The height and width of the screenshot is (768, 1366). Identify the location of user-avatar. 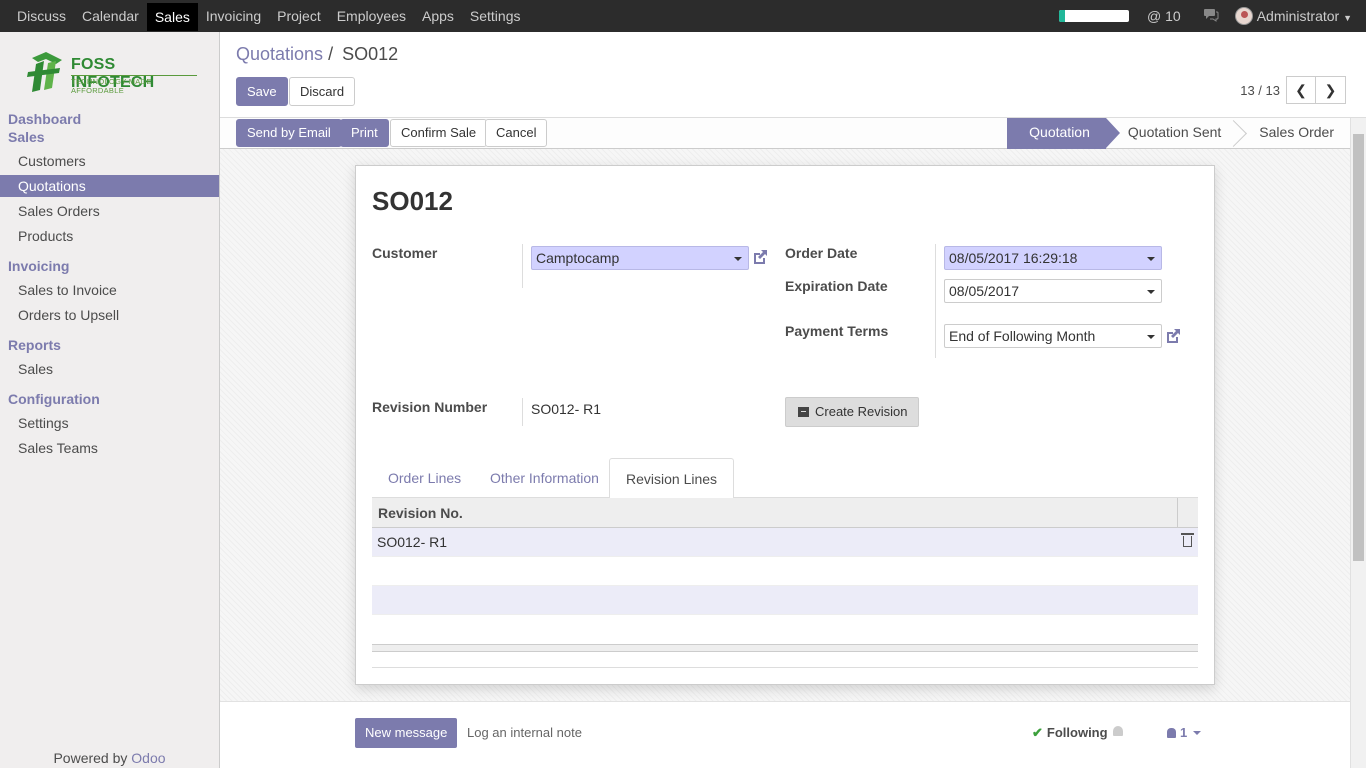
(1243, 16).